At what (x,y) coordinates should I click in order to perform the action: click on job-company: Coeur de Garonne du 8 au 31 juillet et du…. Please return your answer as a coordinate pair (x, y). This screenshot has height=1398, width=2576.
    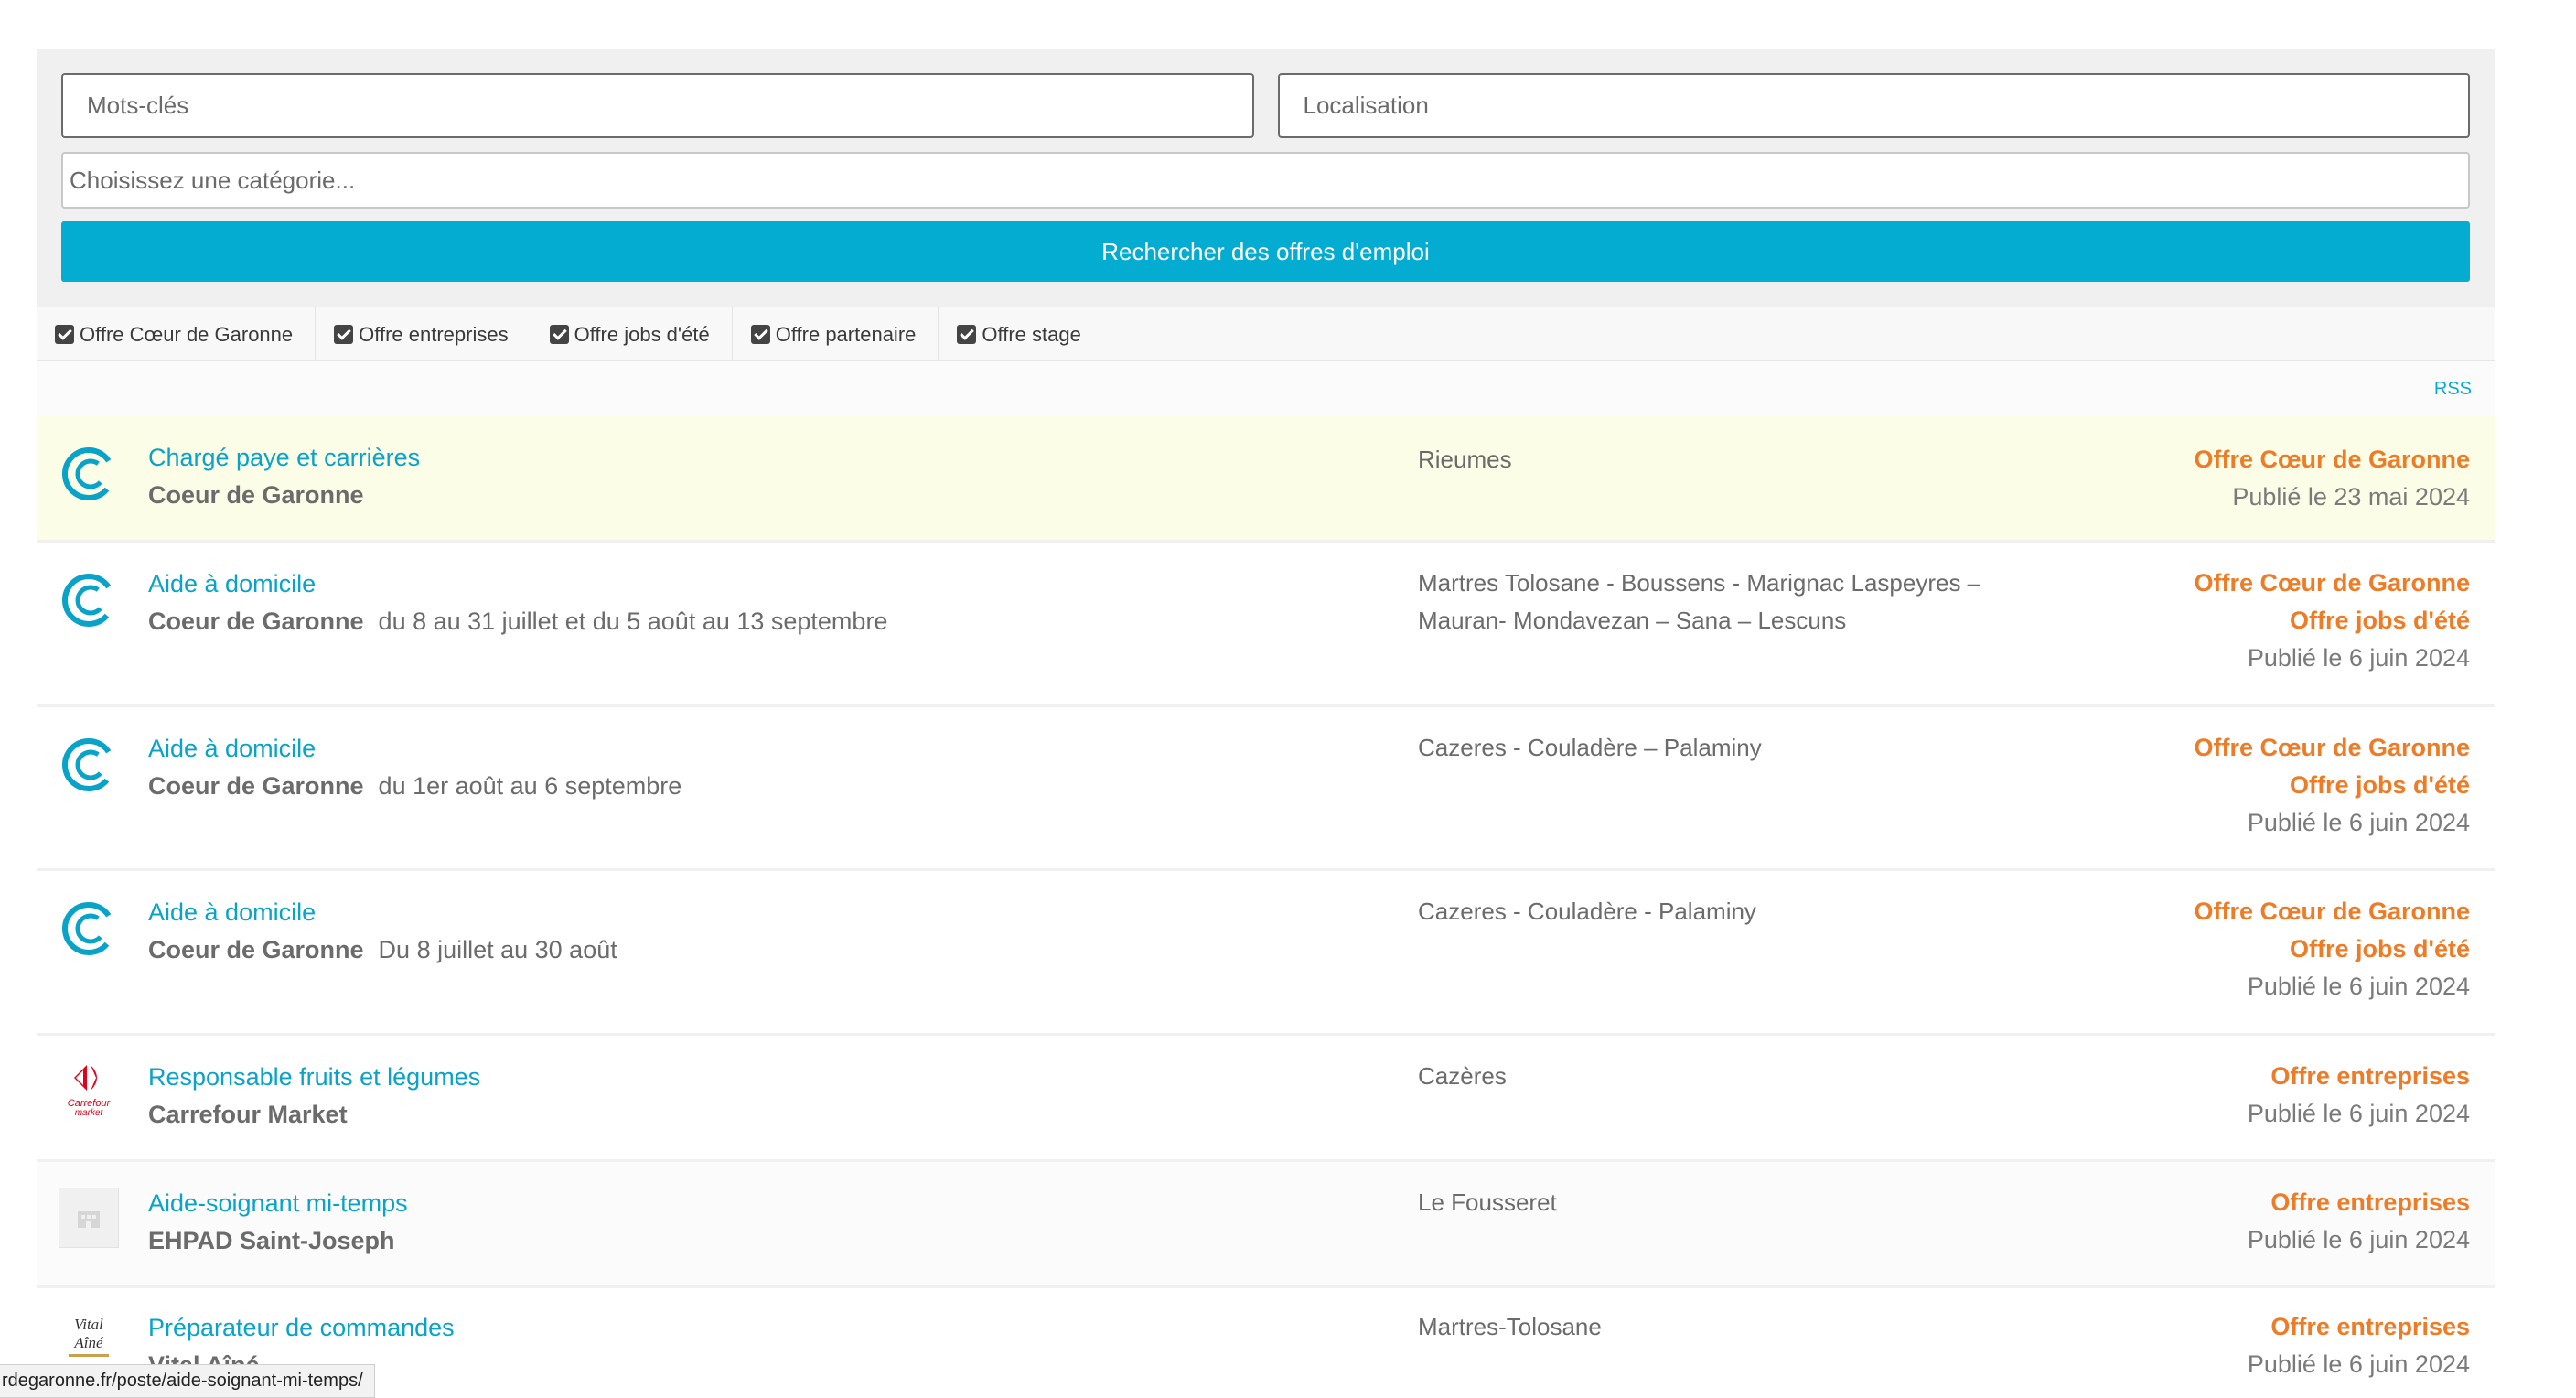
    Looking at the image, I should click on (518, 621).